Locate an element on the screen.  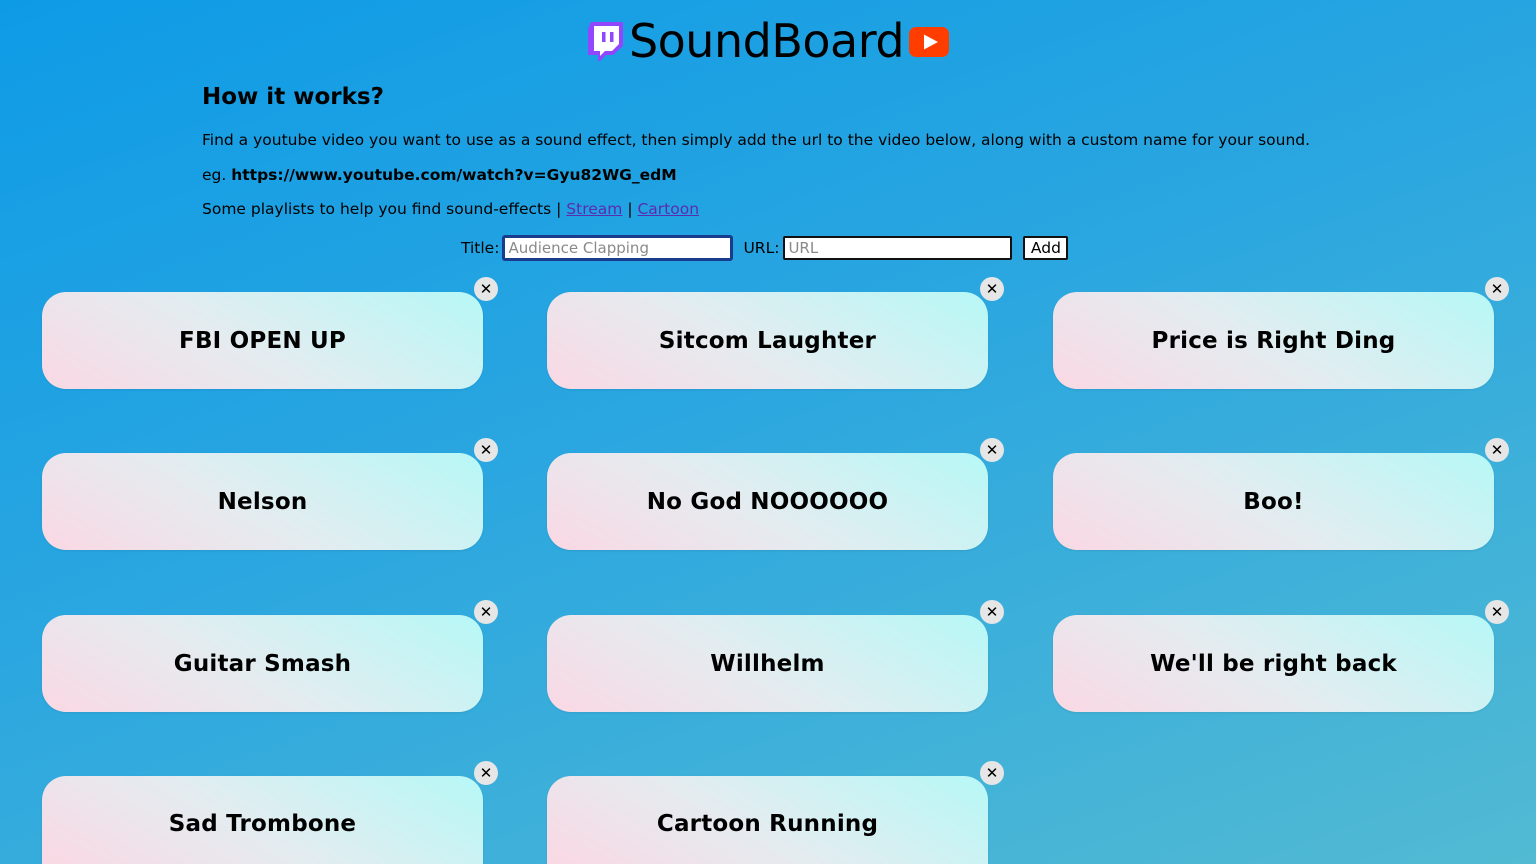
stream-playlist-link: Stream is located at coordinates (594, 209).